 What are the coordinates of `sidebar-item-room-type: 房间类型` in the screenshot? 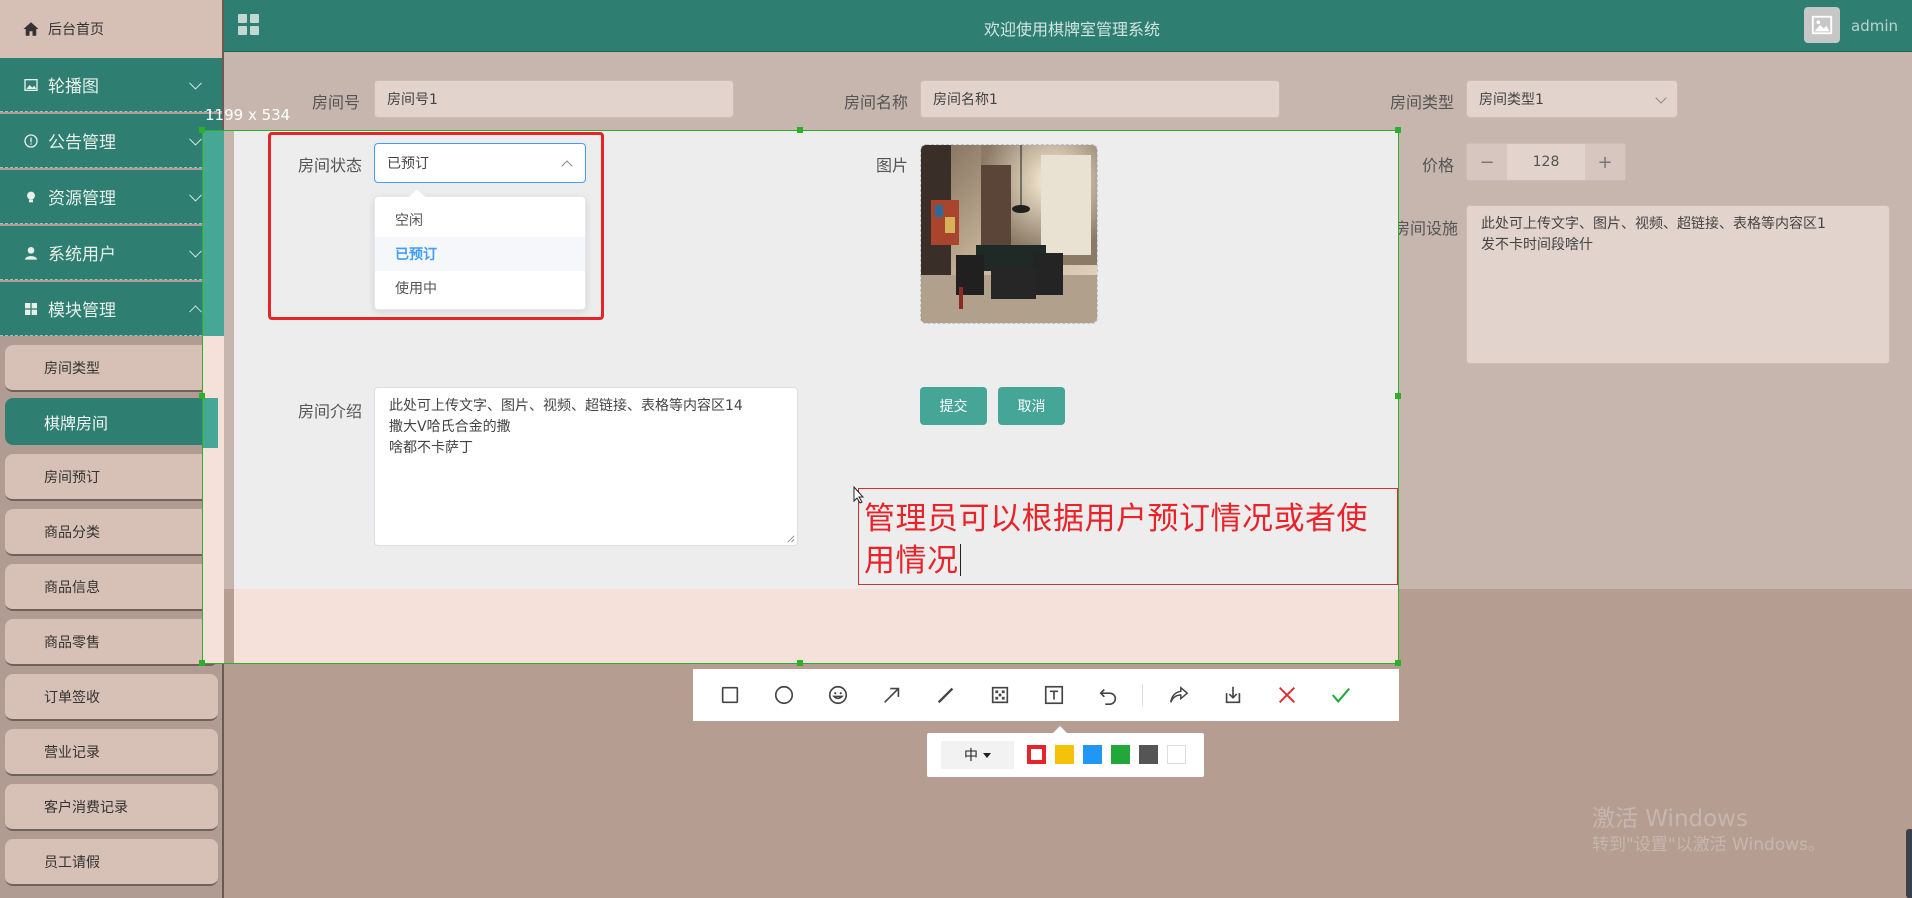 It's located at (111, 368).